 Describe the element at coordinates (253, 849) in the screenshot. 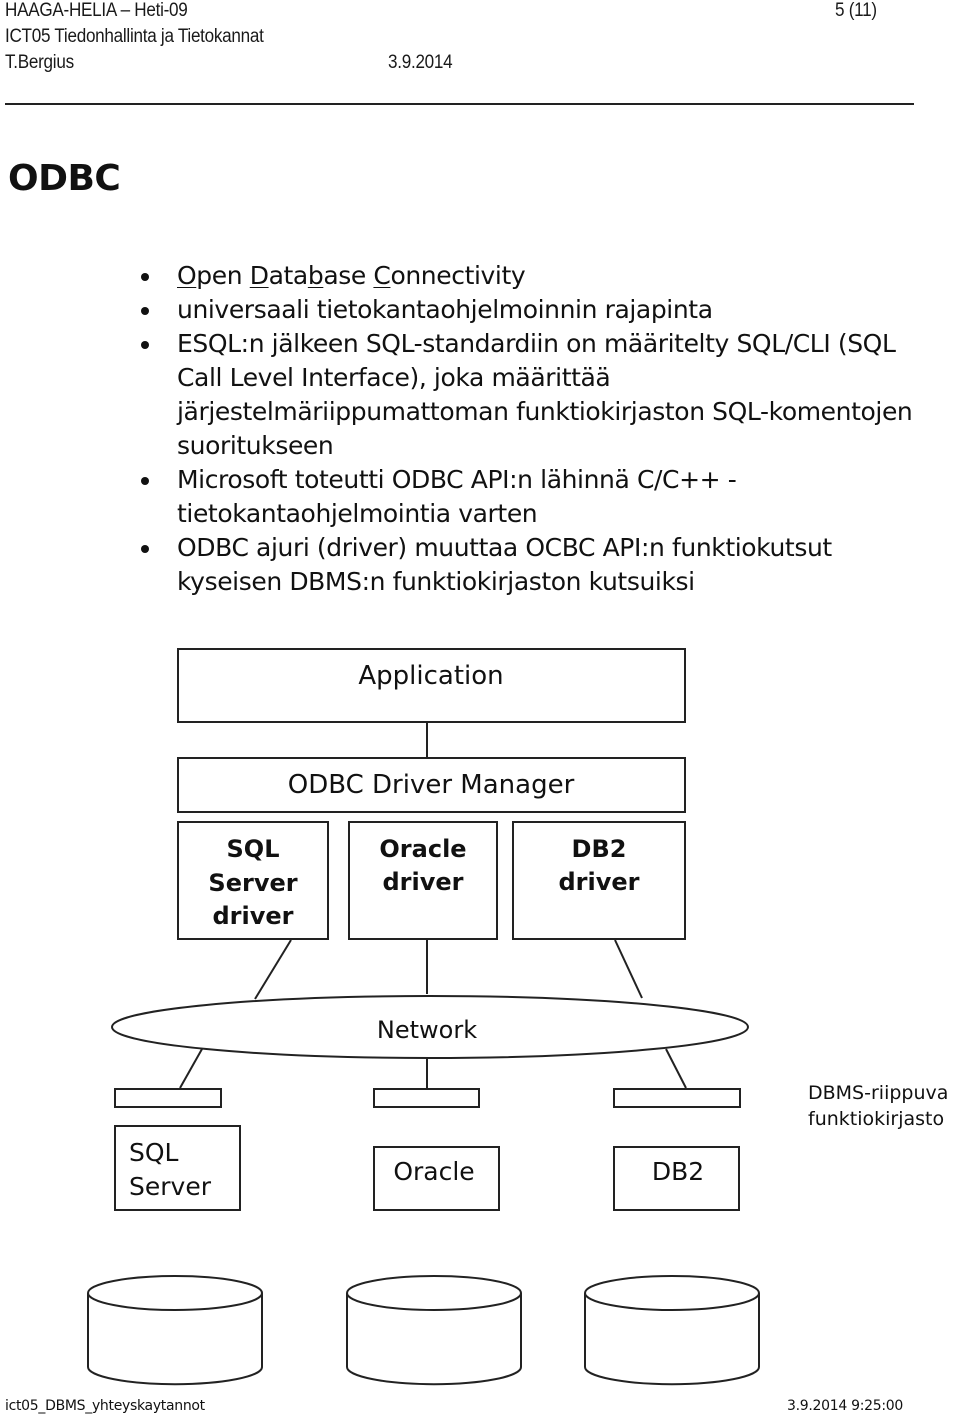

I see `driver-label-line: SQL` at that location.